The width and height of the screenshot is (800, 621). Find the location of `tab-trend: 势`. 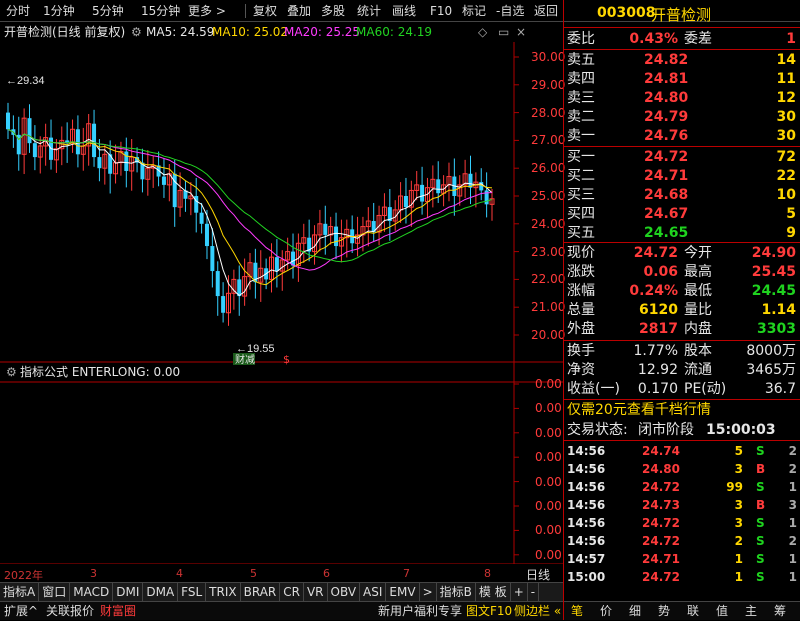

tab-trend: 势 is located at coordinates (664, 611).